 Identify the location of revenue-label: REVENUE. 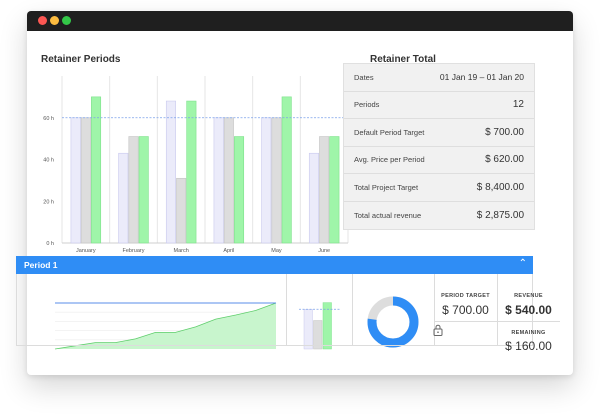
(528, 296).